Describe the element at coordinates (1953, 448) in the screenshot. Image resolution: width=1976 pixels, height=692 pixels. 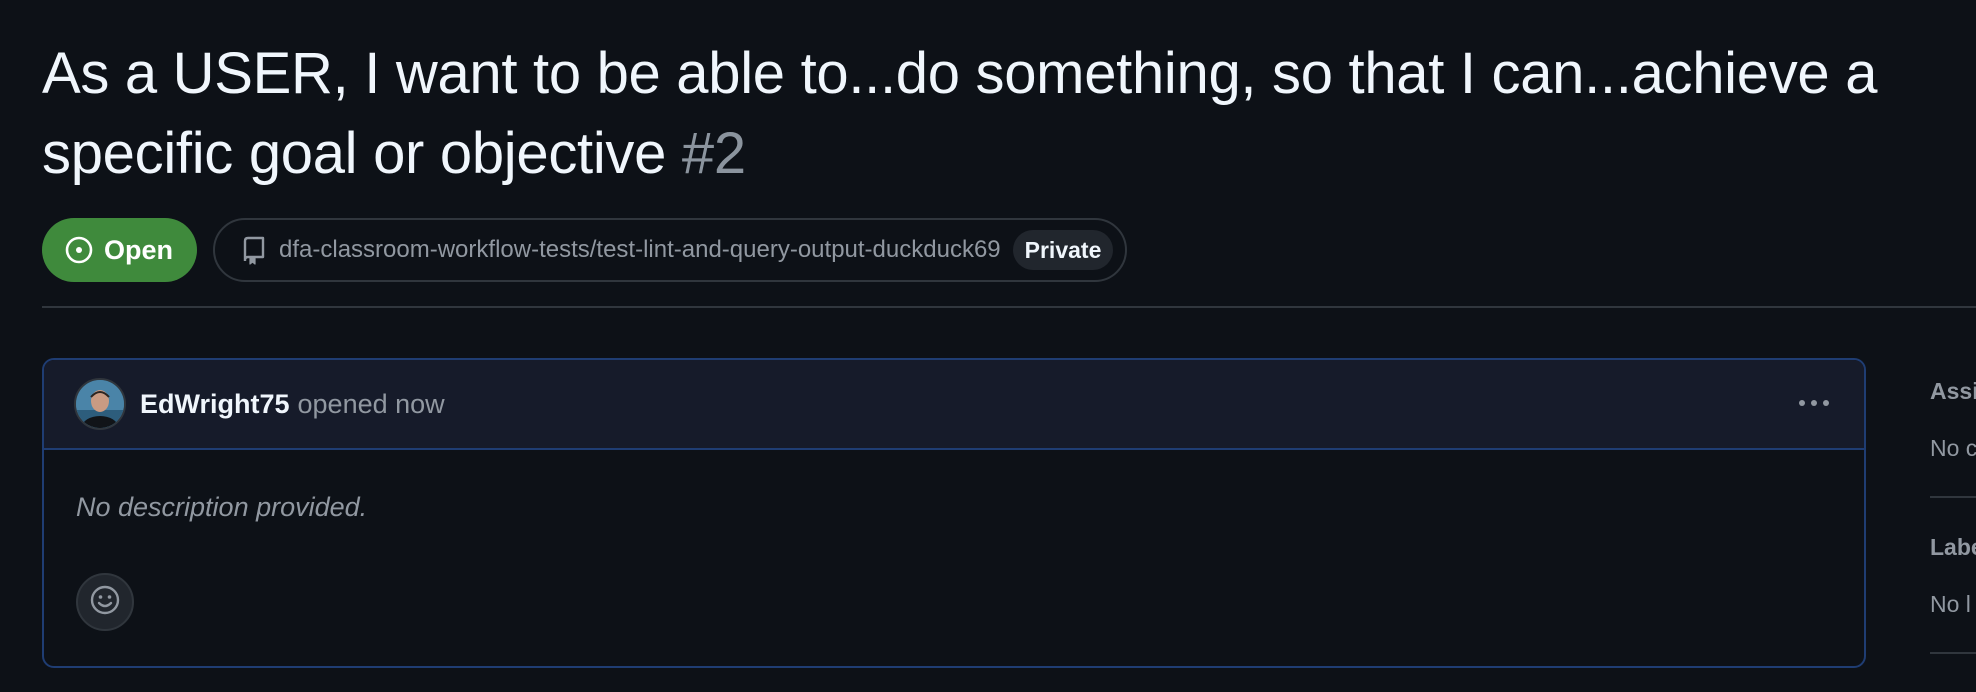
I see `sidebar-assignees-value: No c` at that location.